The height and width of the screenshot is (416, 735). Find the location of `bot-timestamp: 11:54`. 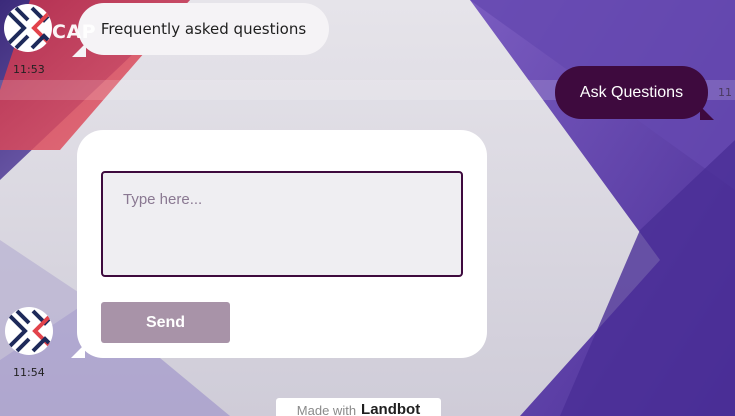

bot-timestamp: 11:54 is located at coordinates (29, 372).